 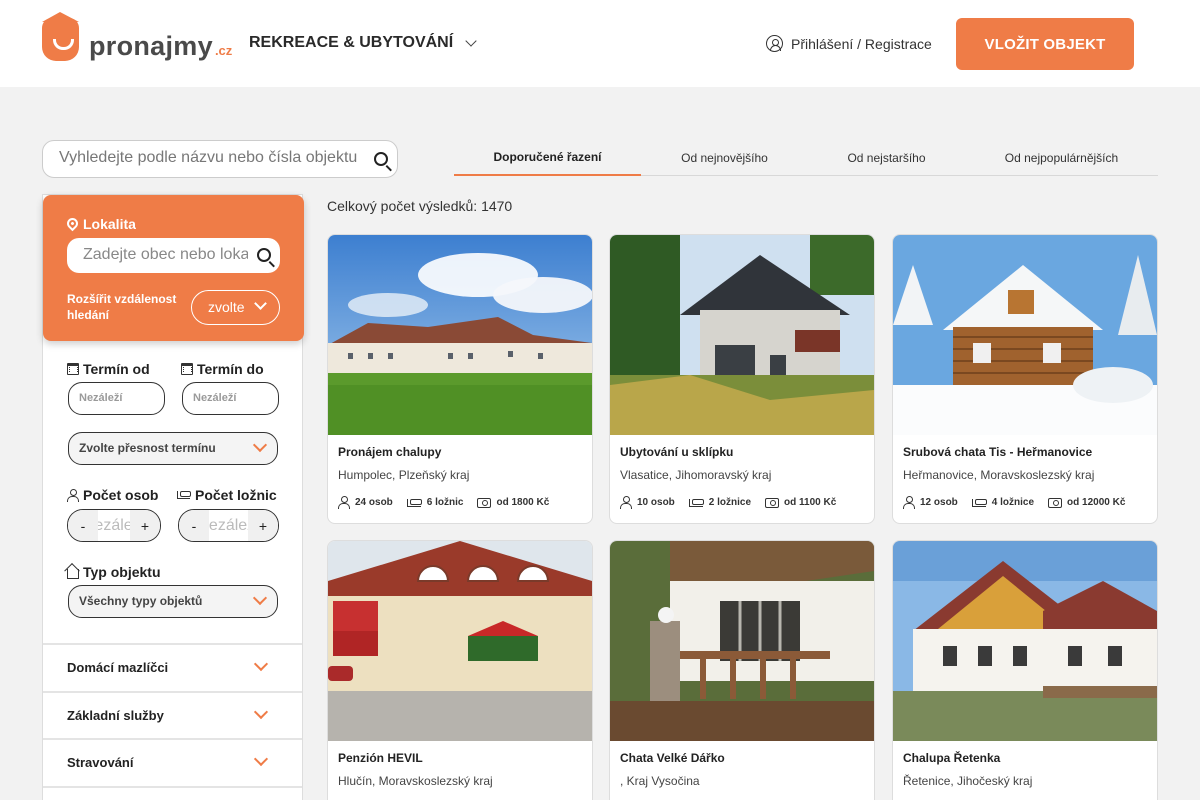 What do you see at coordinates (60, 36) in the screenshot?
I see `logo-house-icon` at bounding box center [60, 36].